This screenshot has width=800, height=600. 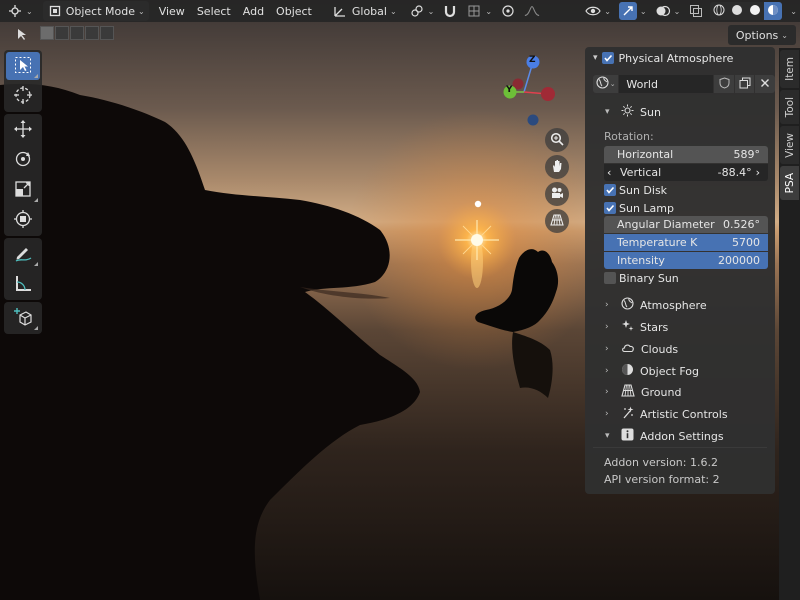 I want to click on pan-button, so click(x=557, y=167).